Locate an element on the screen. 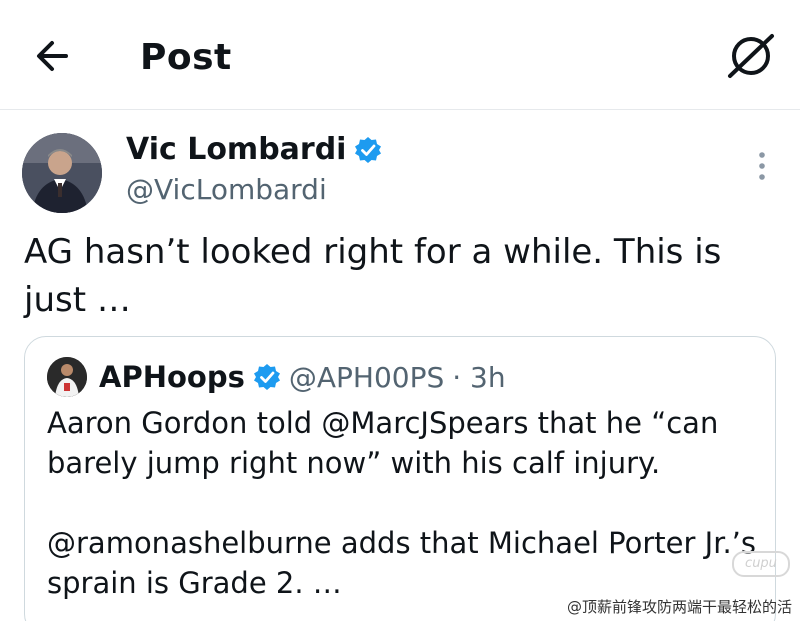  grok-icon is located at coordinates (751, 56).